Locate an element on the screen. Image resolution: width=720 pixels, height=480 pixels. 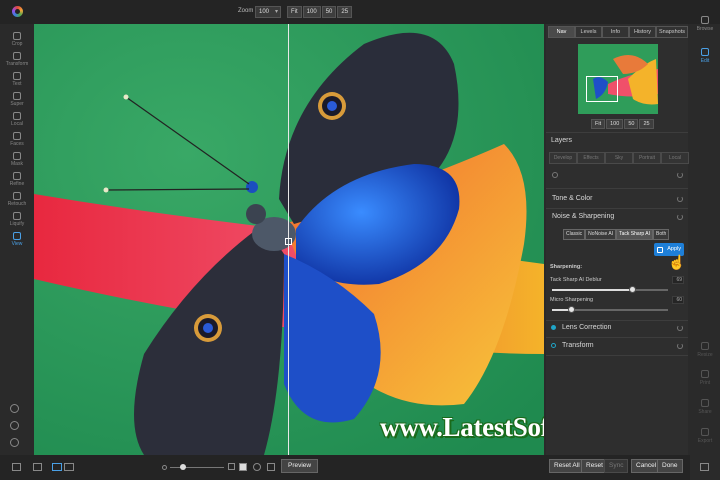
slider1-value: 69 is located at coordinates (678, 280).